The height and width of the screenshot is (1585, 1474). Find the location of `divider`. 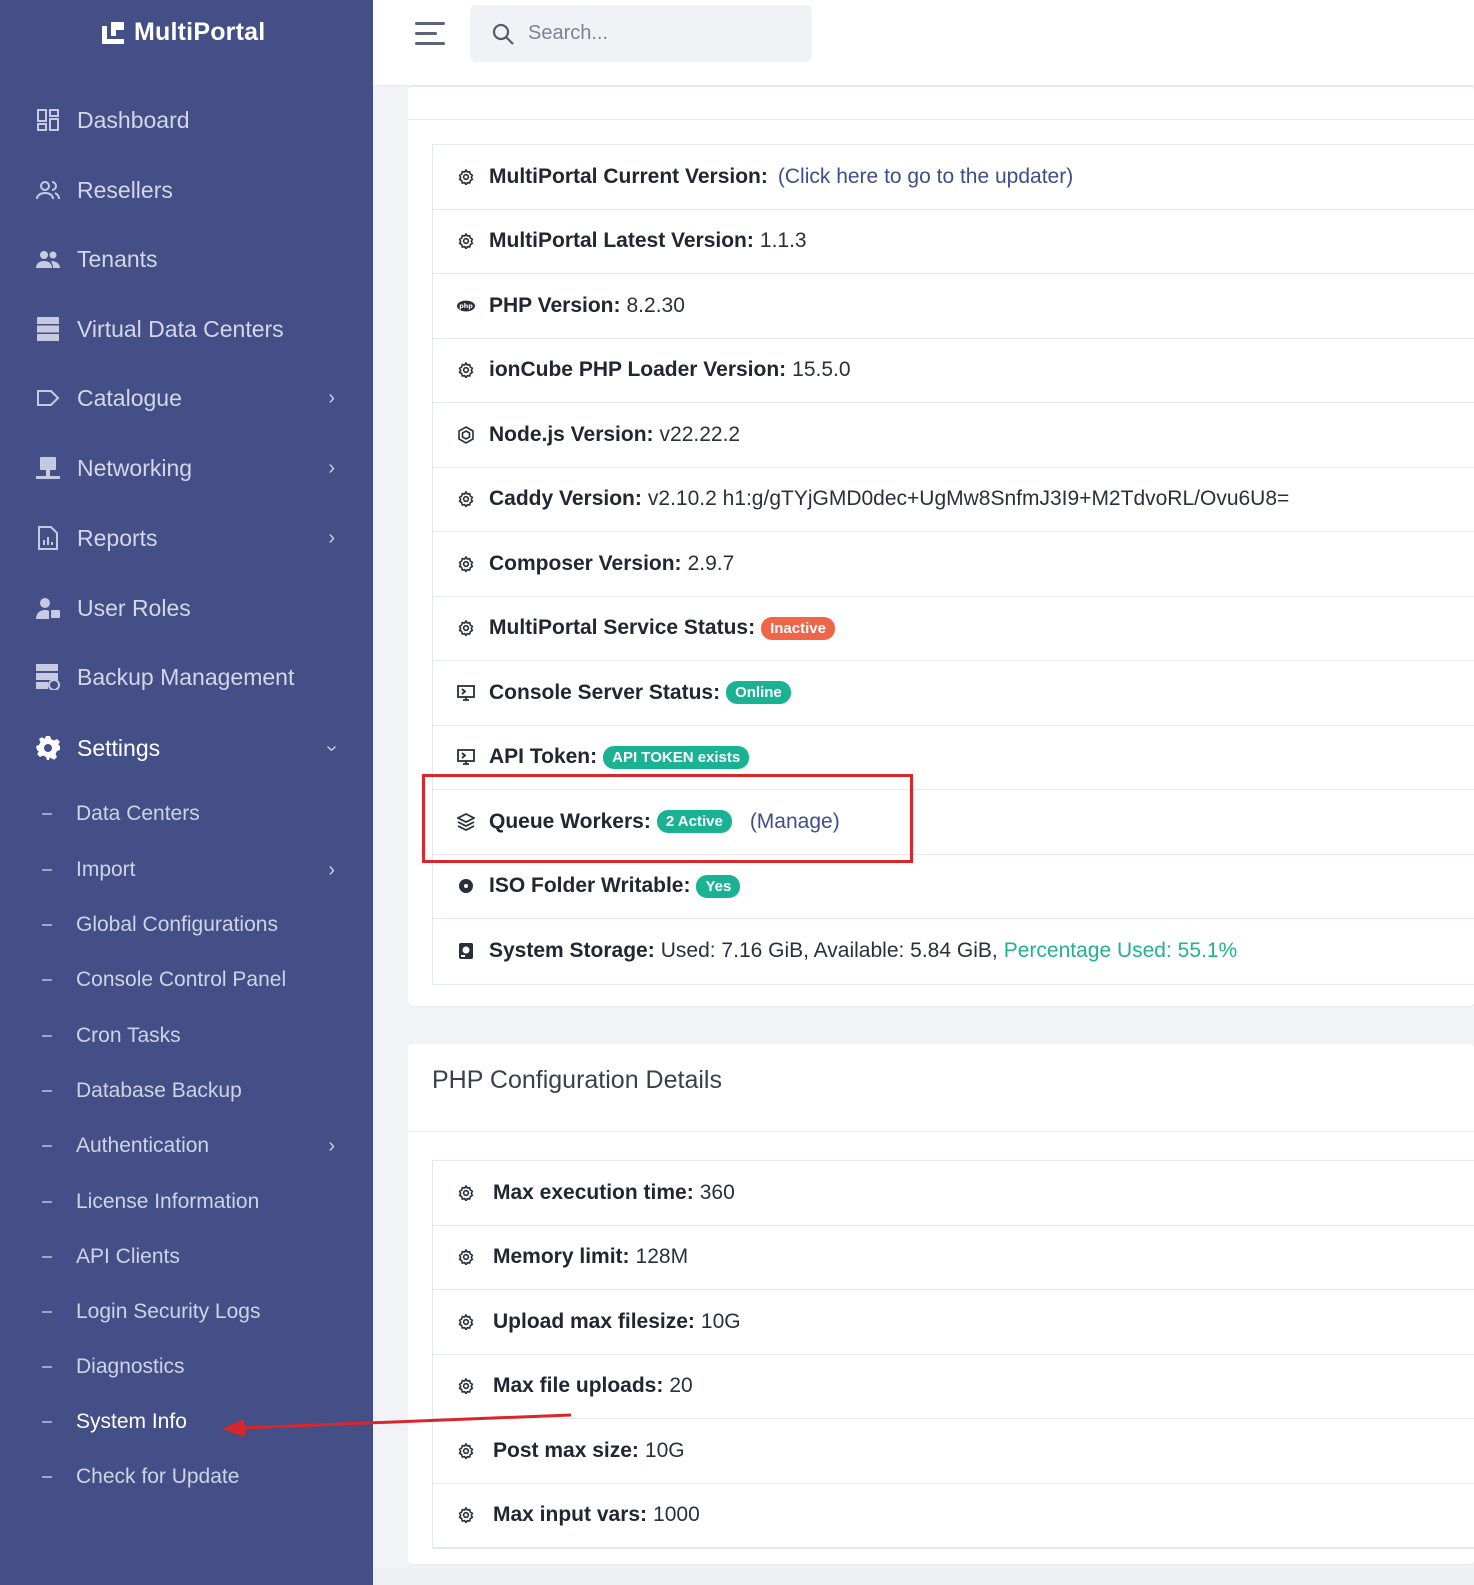

divider is located at coordinates (941, 1131).